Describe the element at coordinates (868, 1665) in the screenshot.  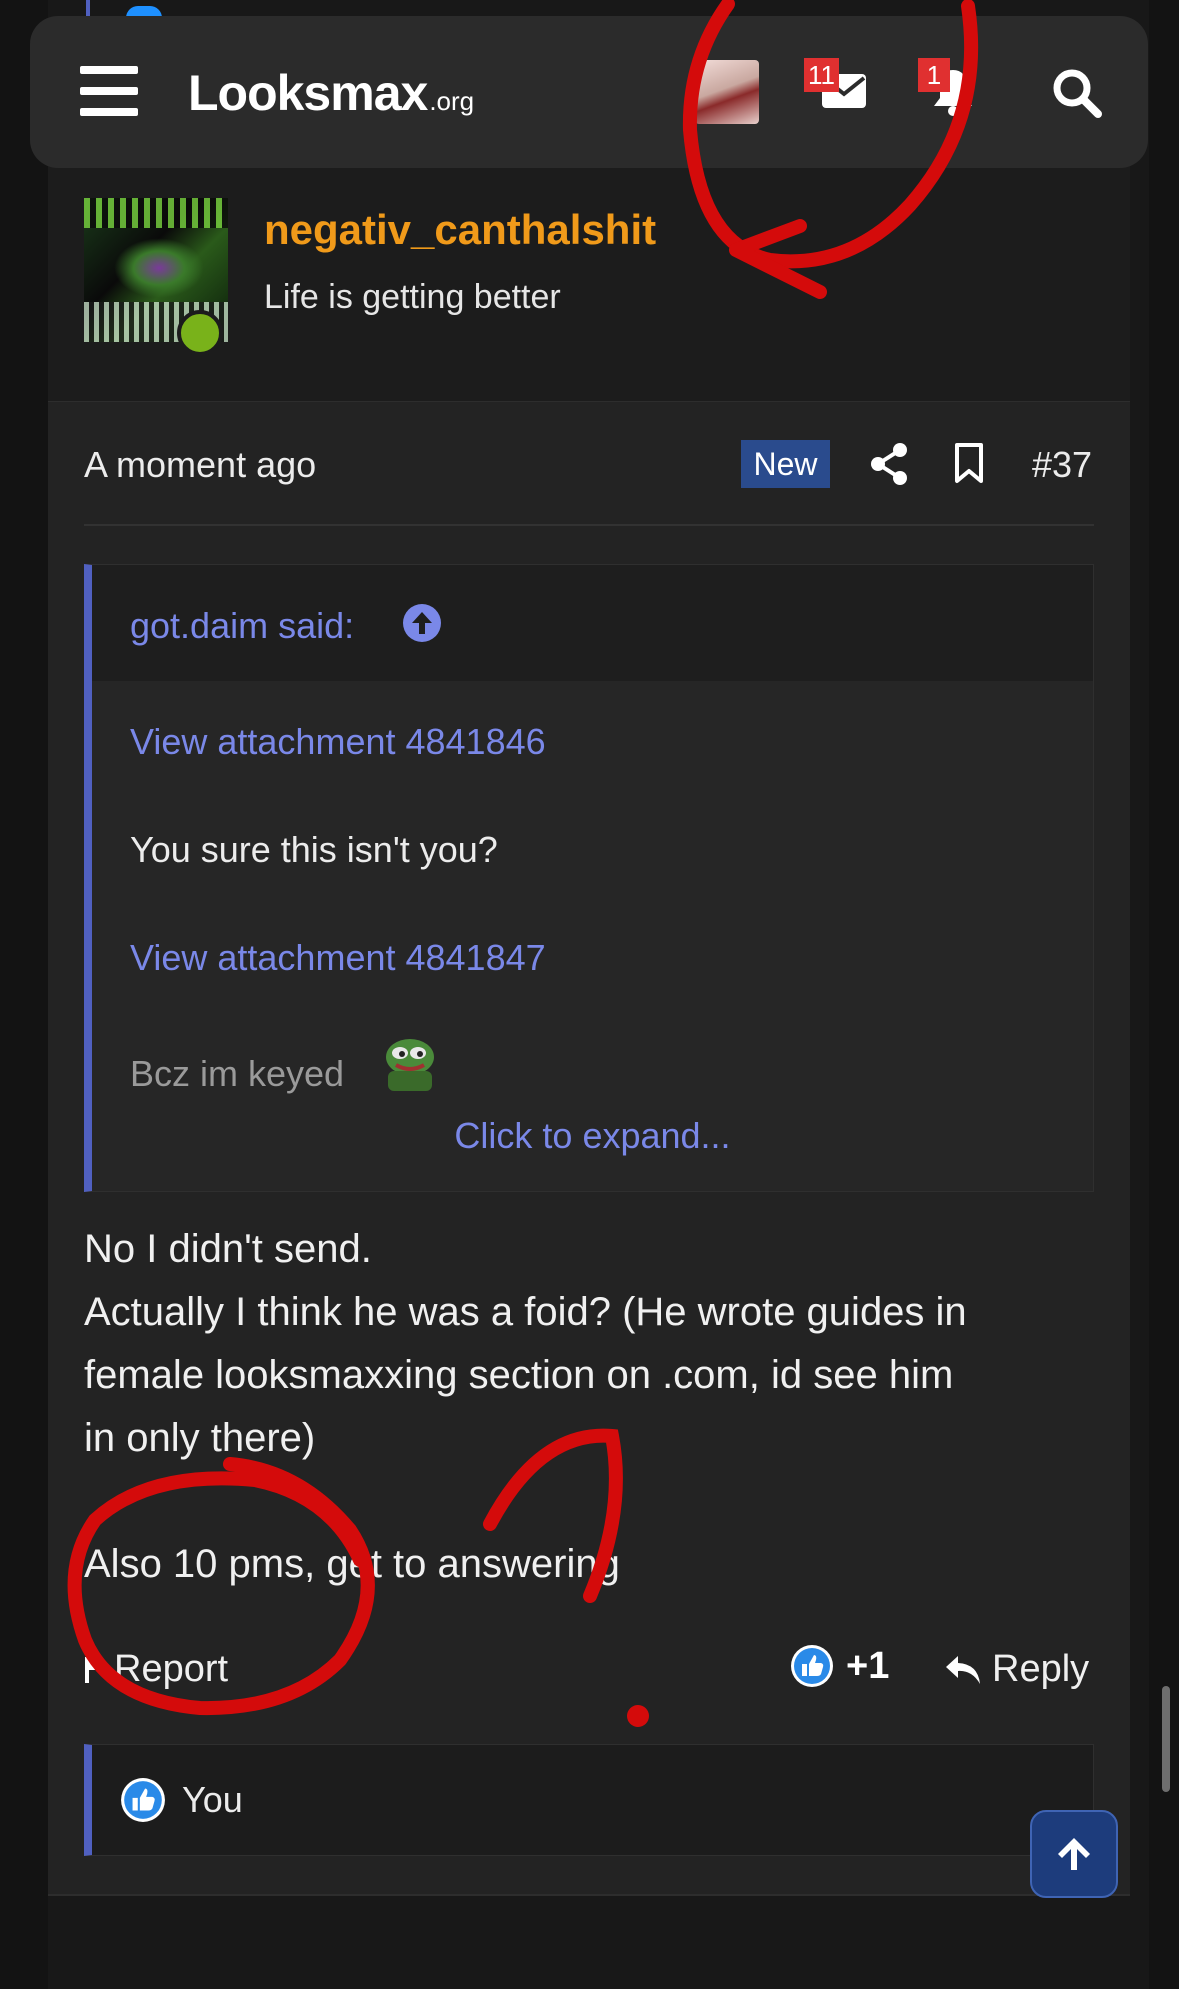
I see `like-count: +1` at that location.